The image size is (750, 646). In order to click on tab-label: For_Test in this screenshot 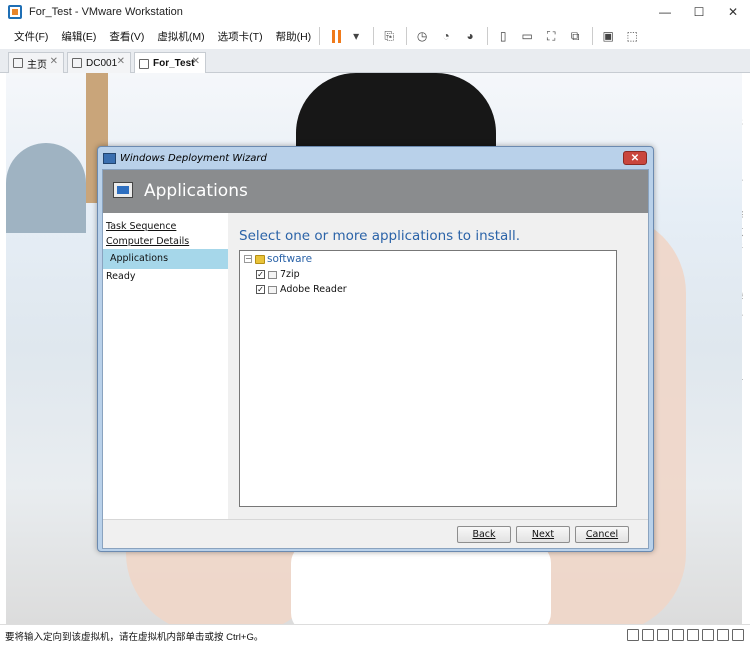, I will do `click(174, 63)`.